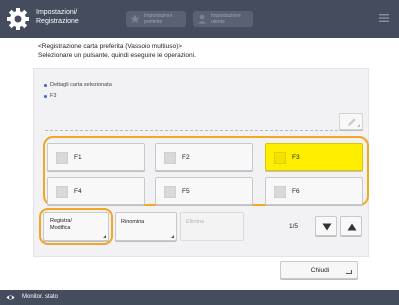  Describe the element at coordinates (76, 226) in the screenshot. I see `register-edit-button: Registra/ Modifica` at that location.